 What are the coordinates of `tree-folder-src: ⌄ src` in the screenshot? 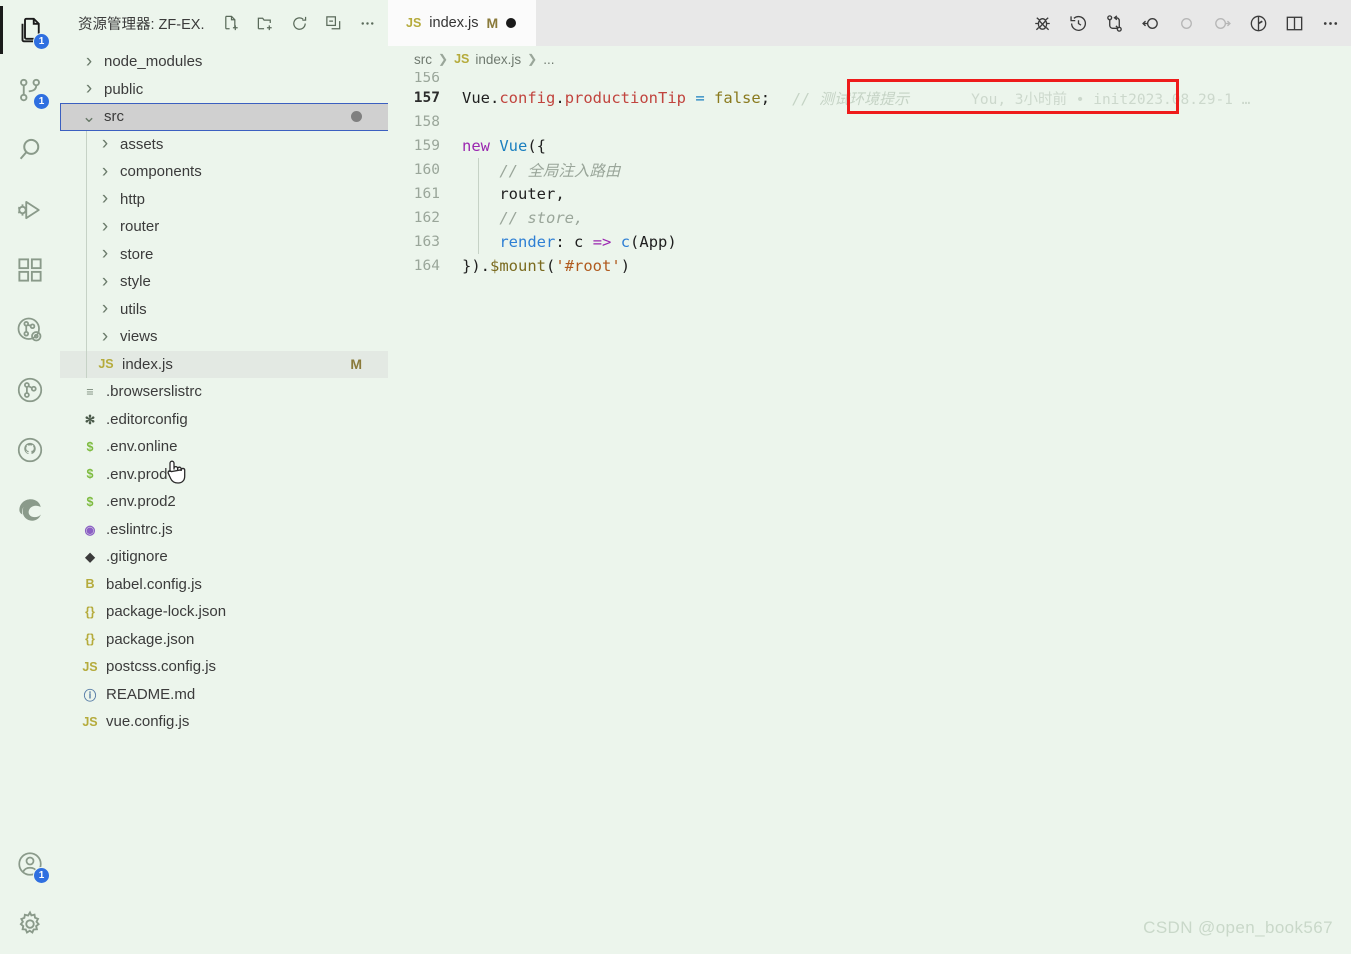 It's located at (224, 117).